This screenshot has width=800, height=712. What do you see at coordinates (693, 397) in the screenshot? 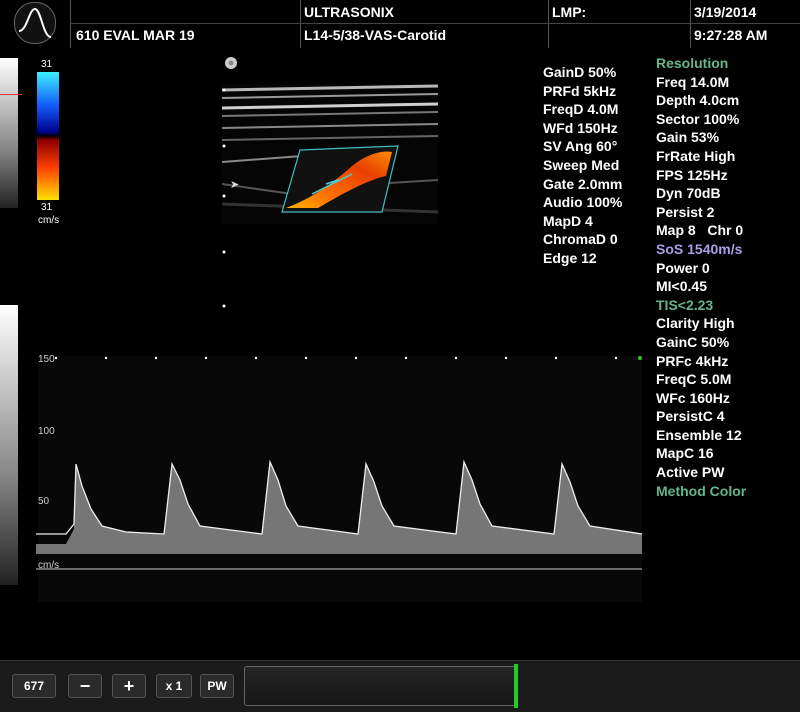
I see `param-wfc: WFc 160Hz` at bounding box center [693, 397].